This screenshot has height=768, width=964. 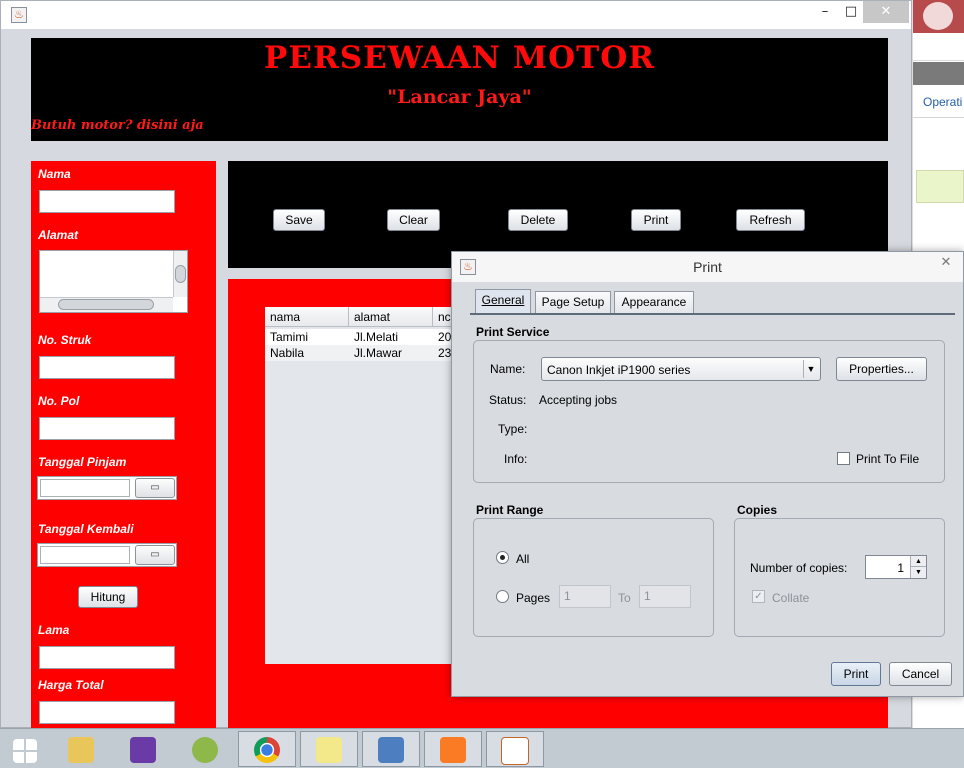 What do you see at coordinates (896, 567) in the screenshot?
I see `copies-spinner: 1 ▲ ▼` at bounding box center [896, 567].